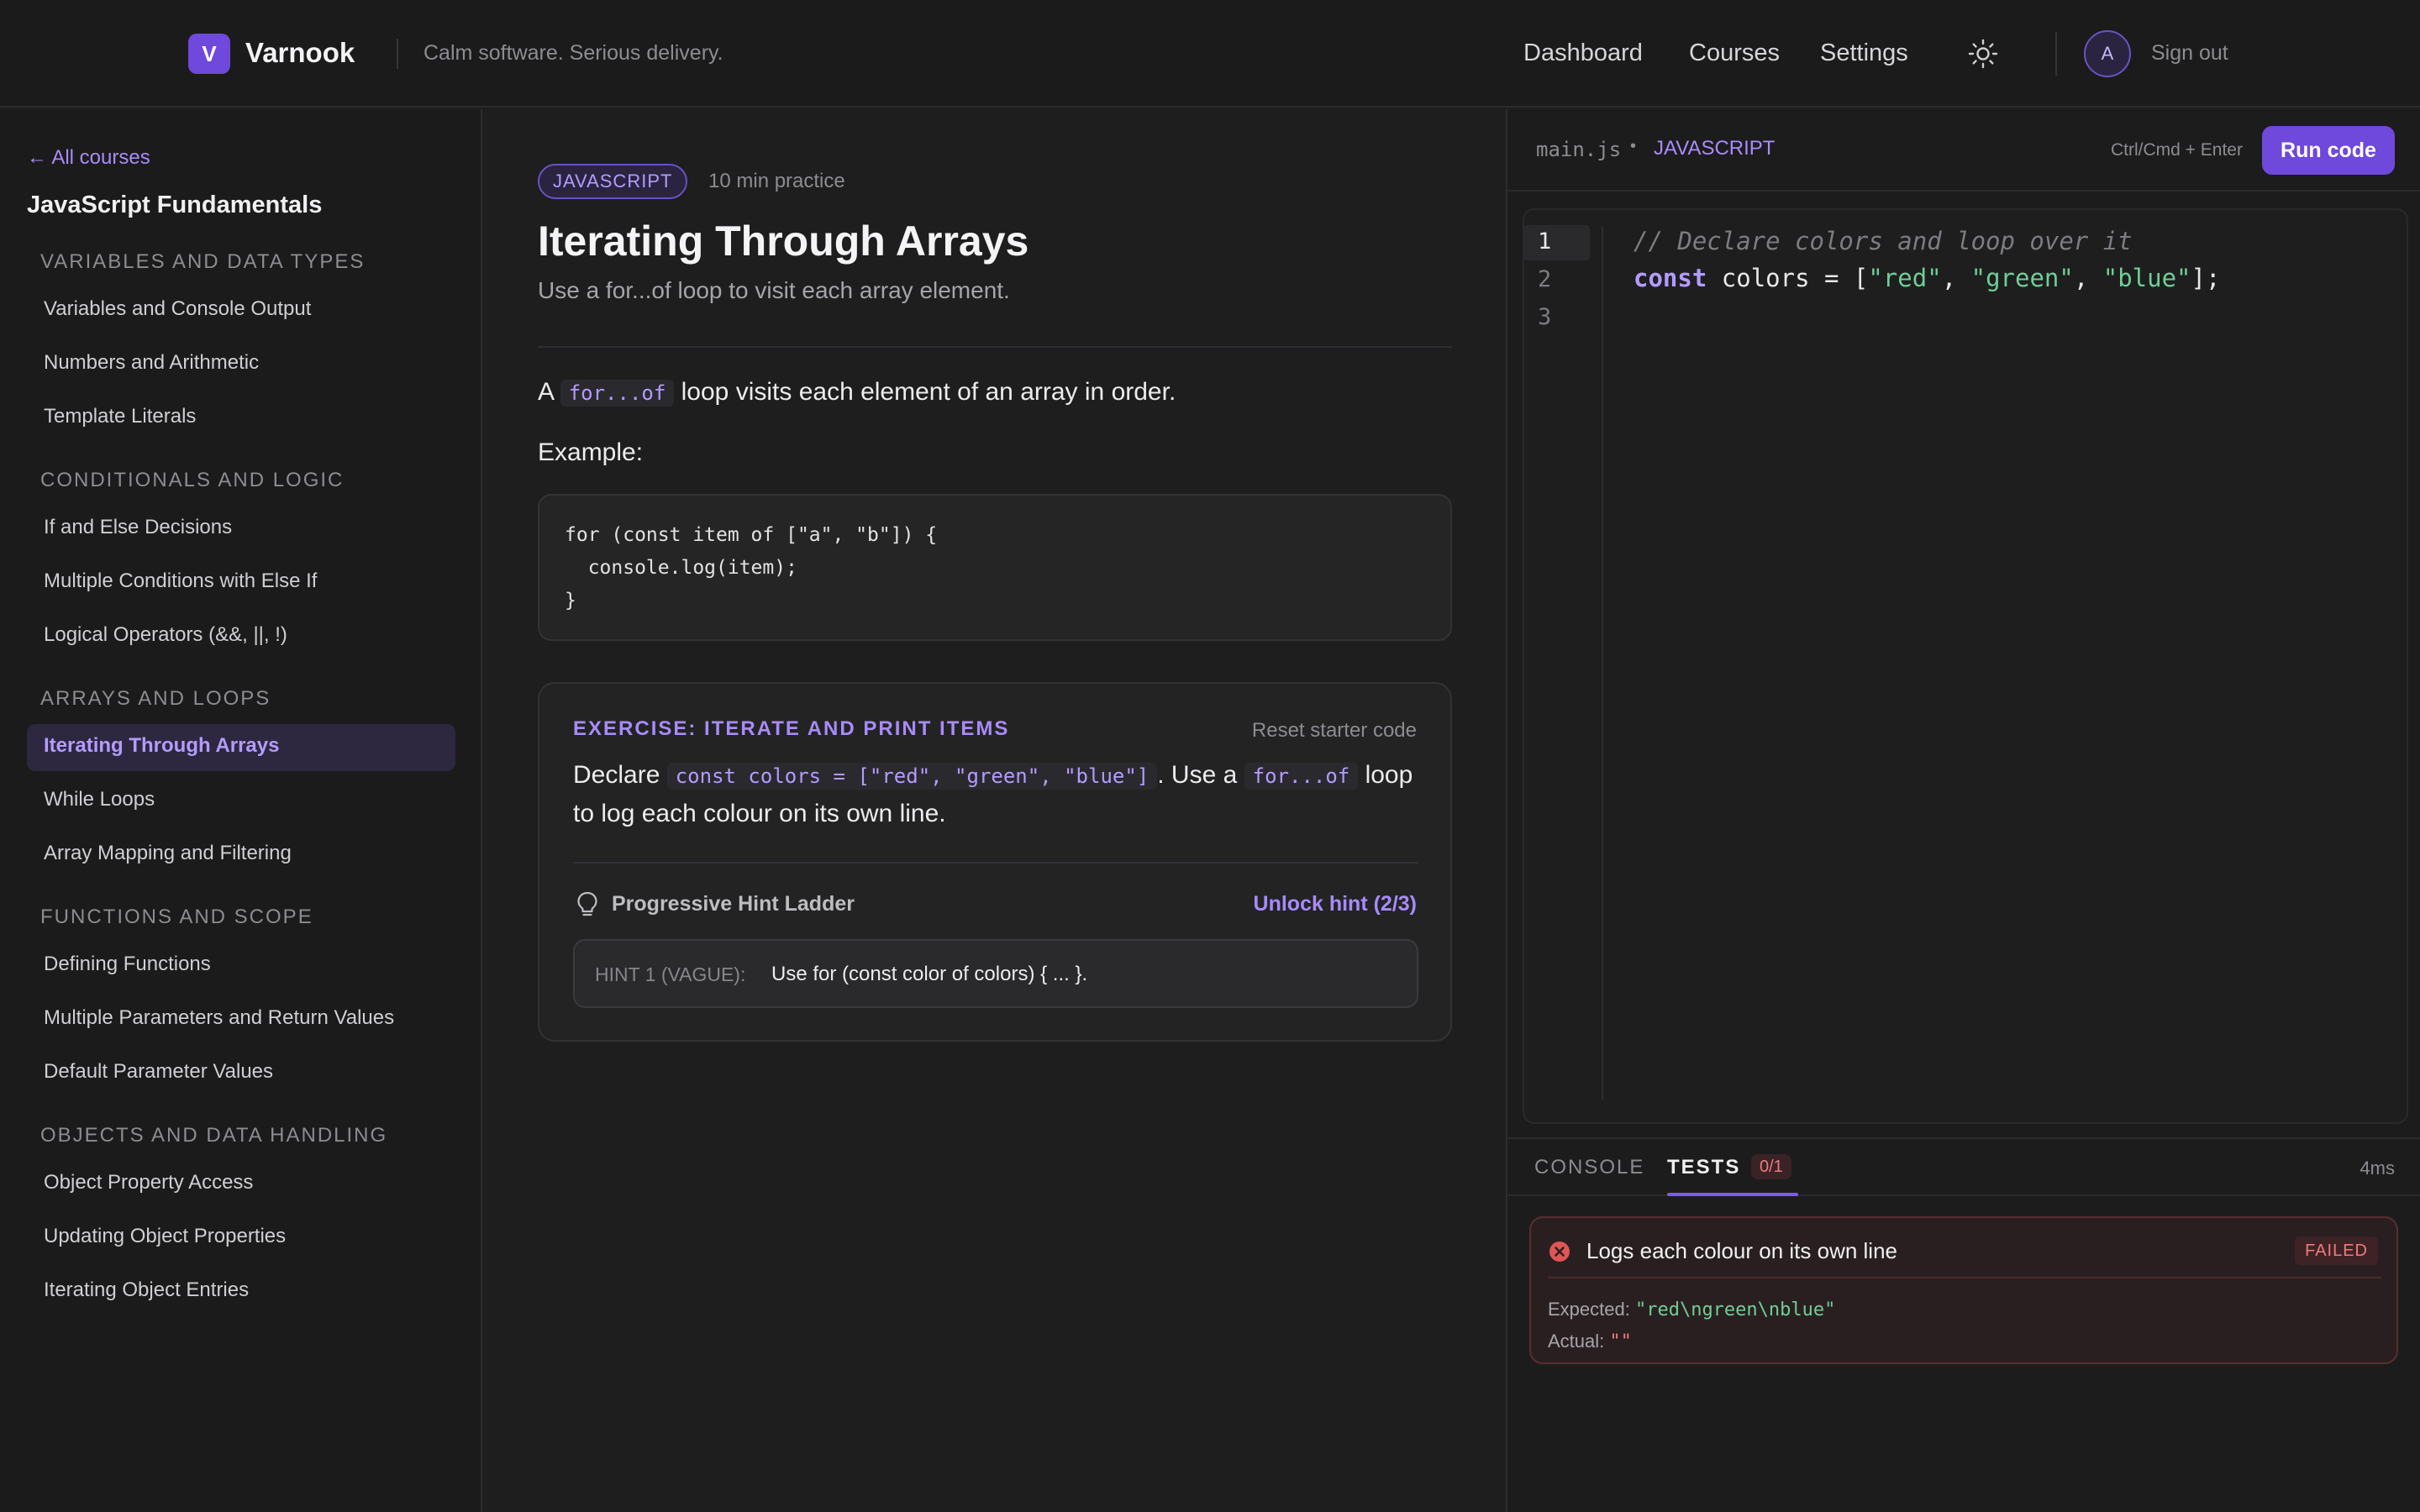 The height and width of the screenshot is (1512, 2420). Describe the element at coordinates (1964, 1166) in the screenshot. I see `output-tabs: CONSOLE TESTS 0/1 4ms` at that location.